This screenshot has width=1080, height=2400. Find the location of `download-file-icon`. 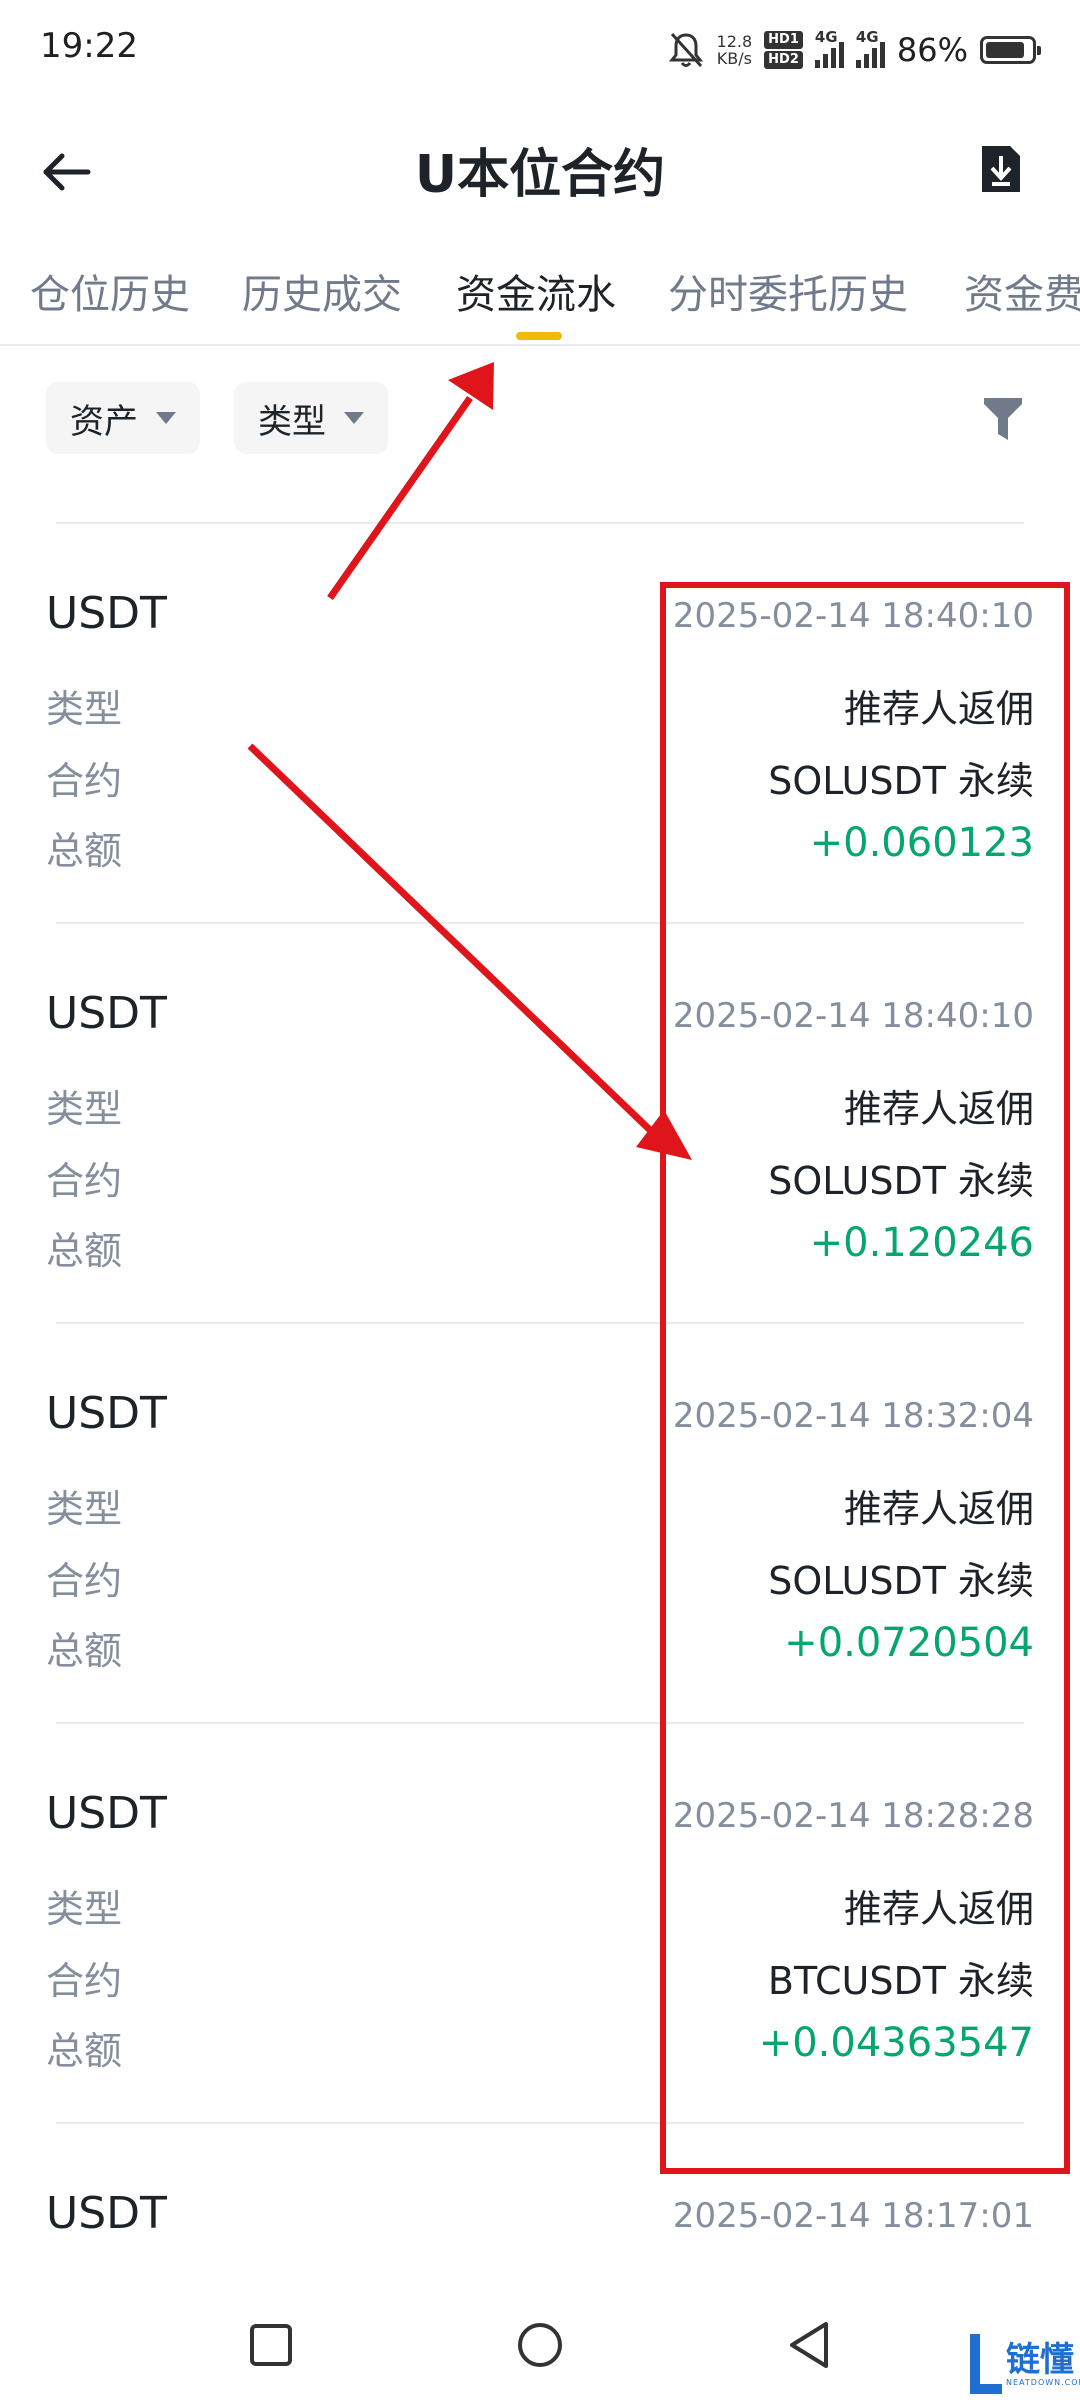

download-file-icon is located at coordinates (1001, 169).